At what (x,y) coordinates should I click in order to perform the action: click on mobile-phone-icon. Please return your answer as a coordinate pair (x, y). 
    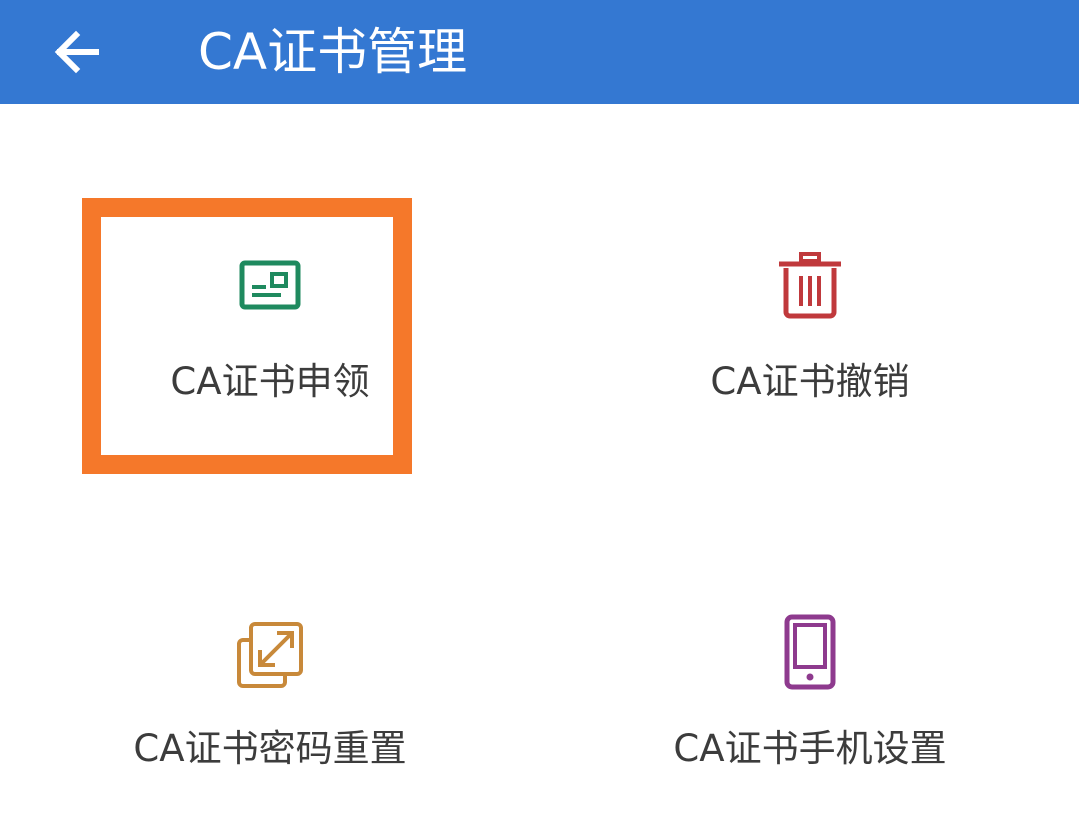
    Looking at the image, I should click on (810, 652).